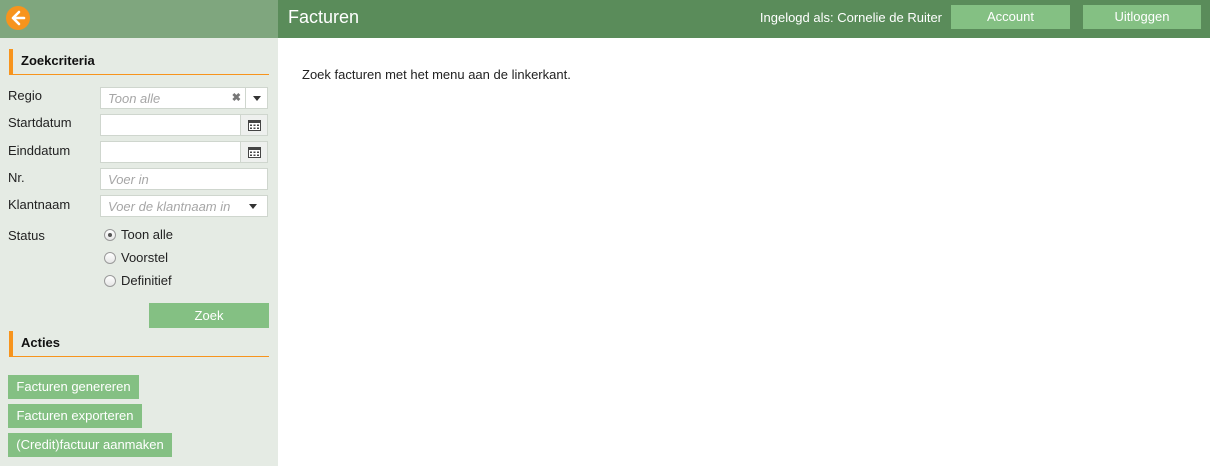  Describe the element at coordinates (26, 235) in the screenshot. I see `status-label: Status` at that location.